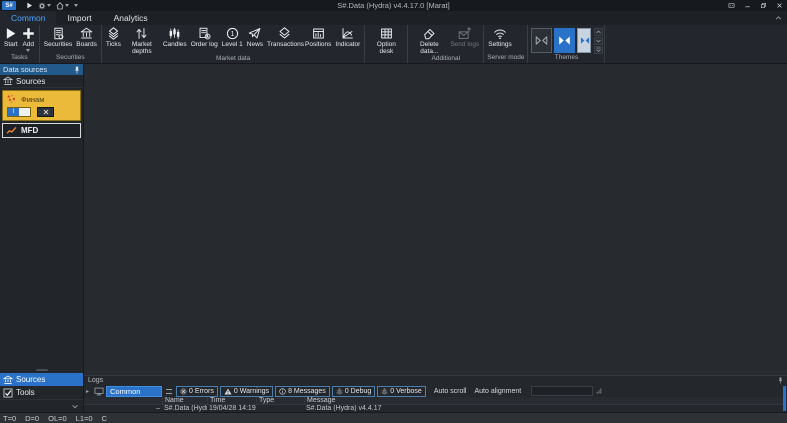 The image size is (787, 423). What do you see at coordinates (284, 33) in the screenshot?
I see `transactions-icon` at bounding box center [284, 33].